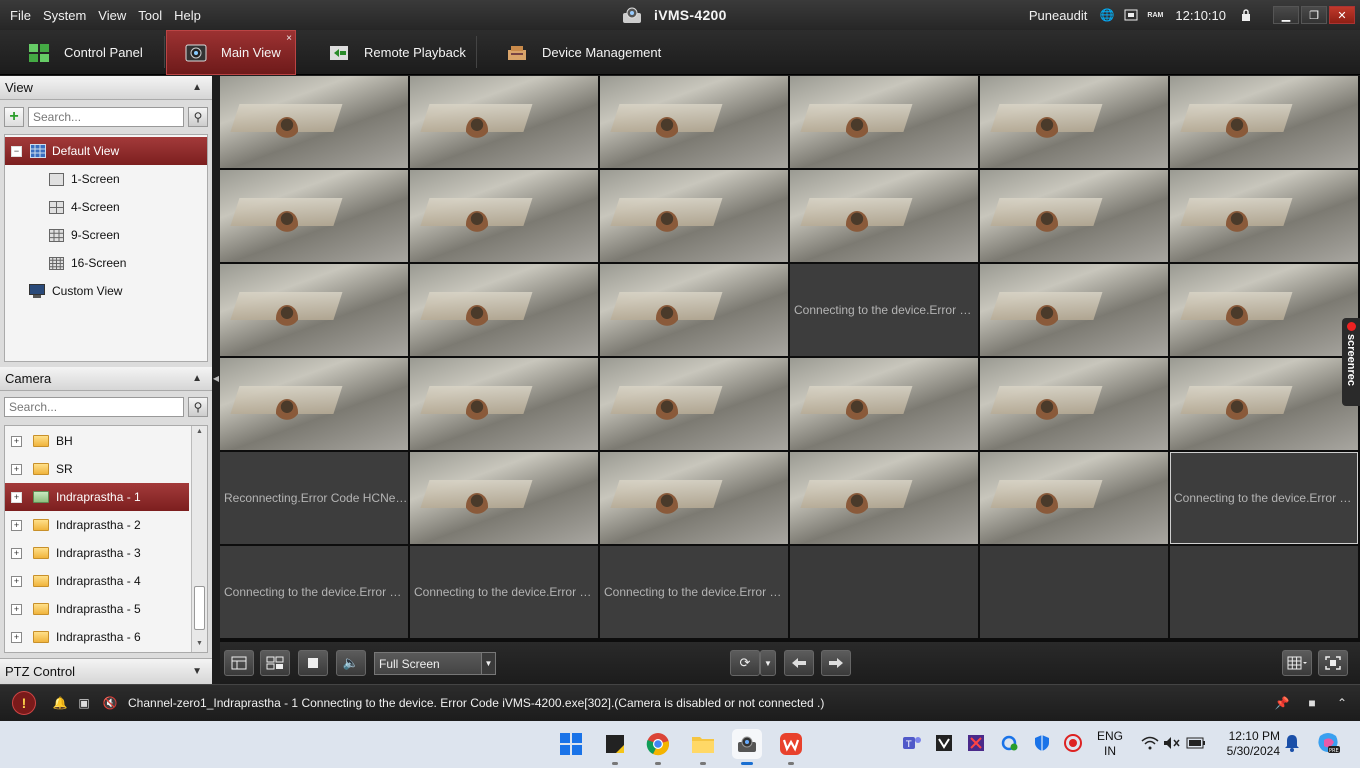 The width and height of the screenshot is (1360, 768). Describe the element at coordinates (187, 15) in the screenshot. I see `menu-help: Help` at that location.